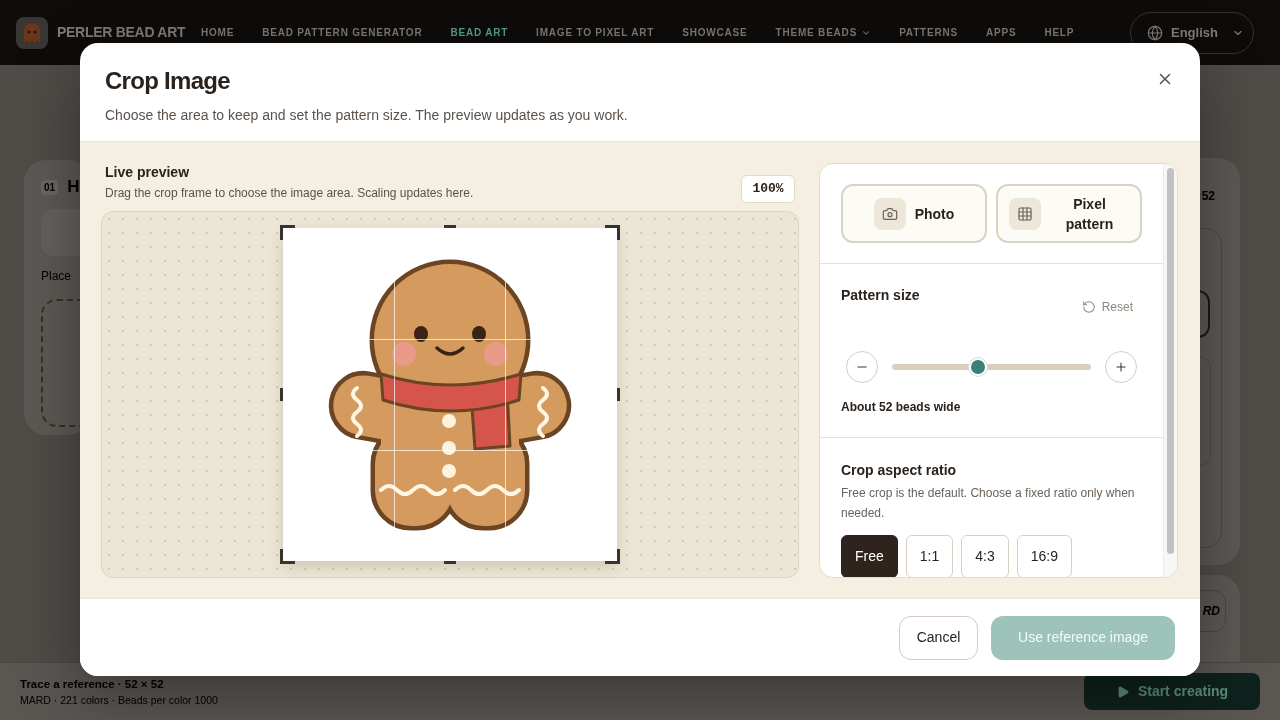  What do you see at coordinates (121, 32) in the screenshot?
I see `brand-name: PERLER BEAD ART` at bounding box center [121, 32].